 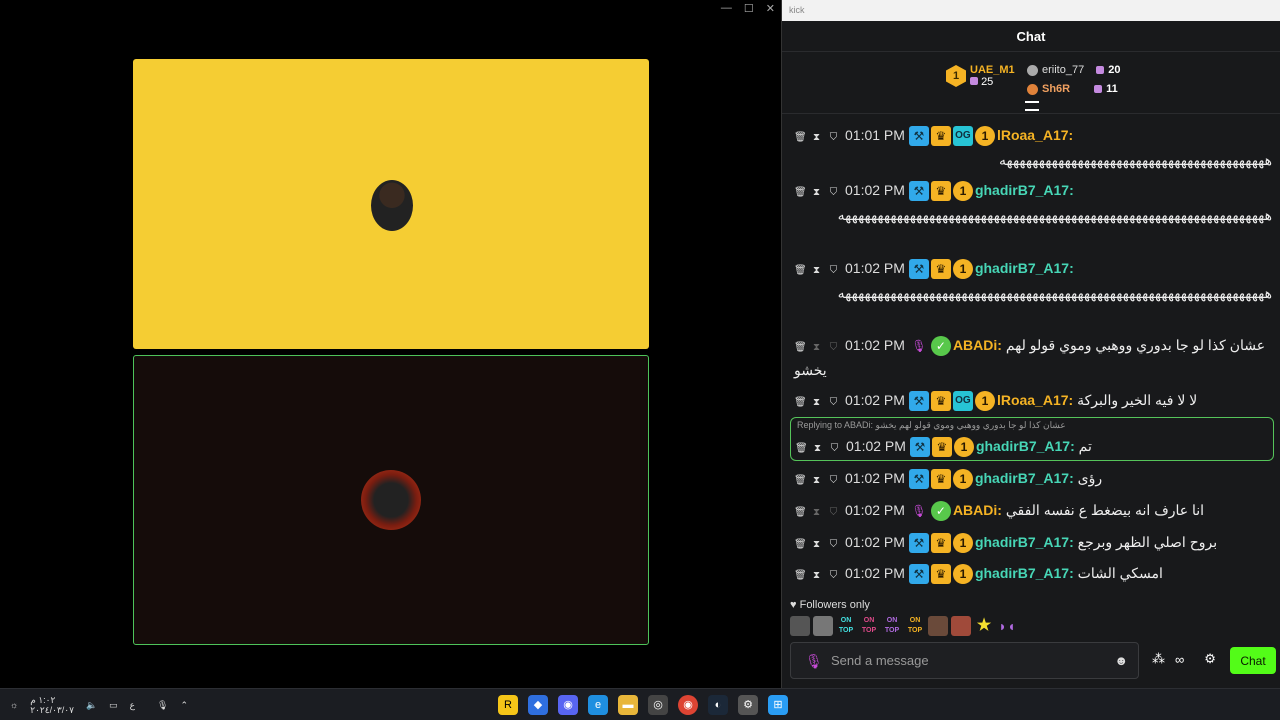 What do you see at coordinates (1147, 542) in the screenshot?
I see `message-text: بروح اصلي الظهر وبرجع` at bounding box center [1147, 542].